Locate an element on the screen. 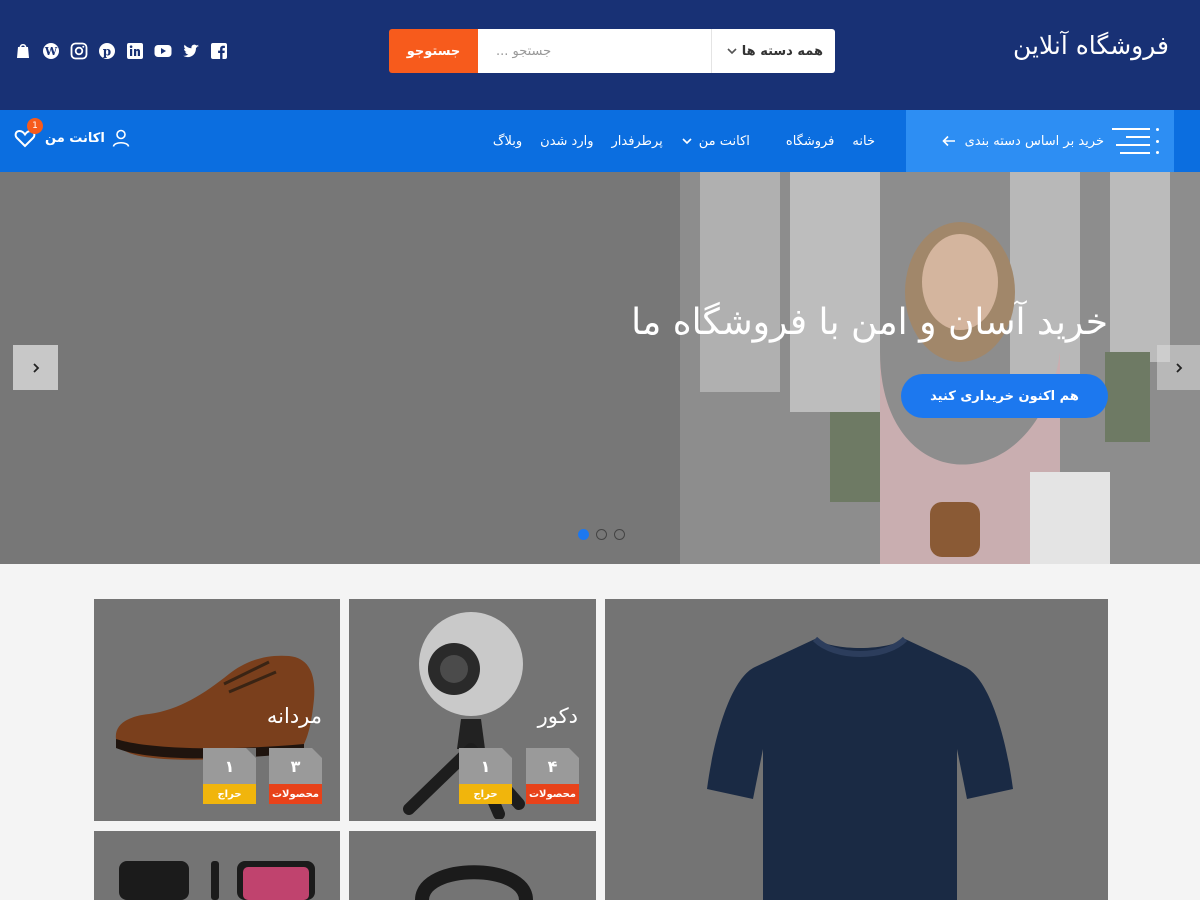  nav-item-my-account-label: اکانت من is located at coordinates (724, 141).